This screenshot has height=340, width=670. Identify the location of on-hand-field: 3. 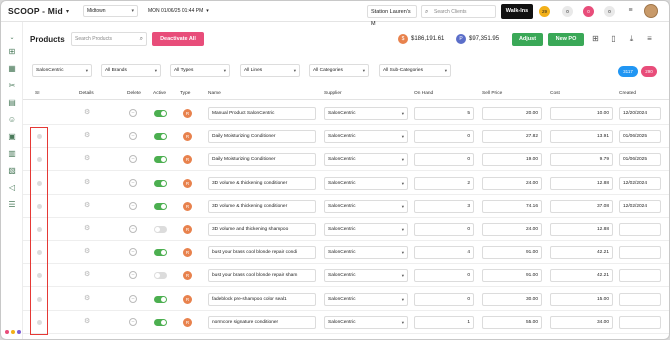
(444, 206).